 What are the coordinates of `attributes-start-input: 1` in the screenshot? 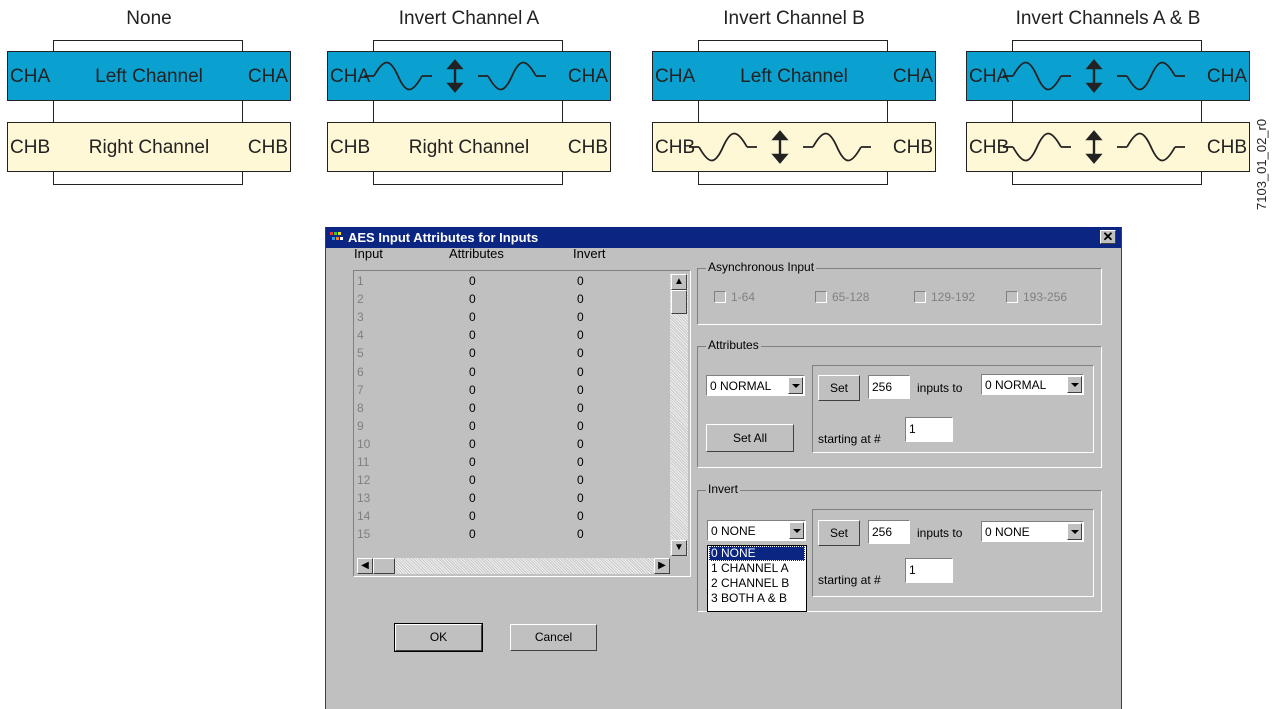 It's located at (929, 429).